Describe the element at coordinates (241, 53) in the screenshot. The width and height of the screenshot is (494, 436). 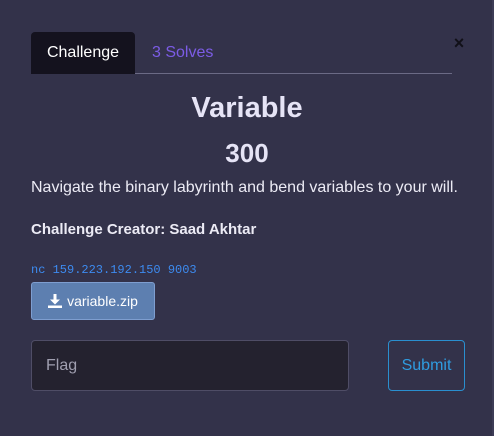
I see `tab-bar: Challenge 3 Solves` at that location.